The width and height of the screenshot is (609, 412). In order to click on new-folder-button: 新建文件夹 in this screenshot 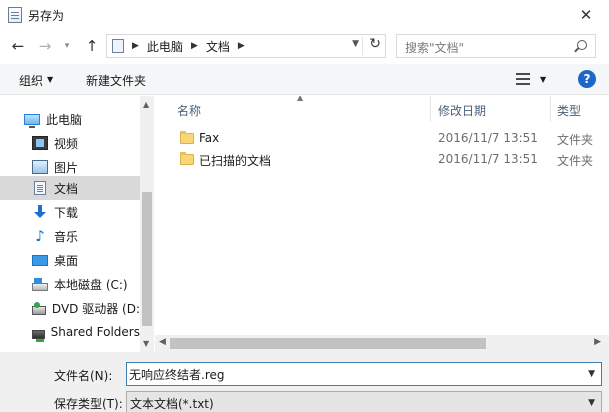, I will do `click(116, 80)`.